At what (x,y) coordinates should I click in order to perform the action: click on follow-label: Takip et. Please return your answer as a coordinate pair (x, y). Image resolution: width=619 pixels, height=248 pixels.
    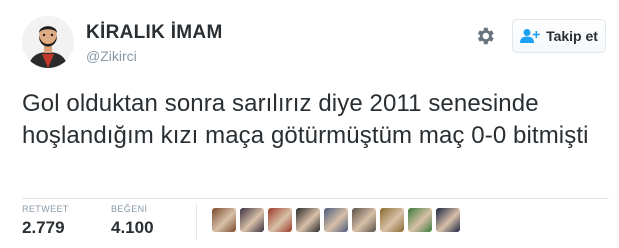
    Looking at the image, I should click on (572, 36).